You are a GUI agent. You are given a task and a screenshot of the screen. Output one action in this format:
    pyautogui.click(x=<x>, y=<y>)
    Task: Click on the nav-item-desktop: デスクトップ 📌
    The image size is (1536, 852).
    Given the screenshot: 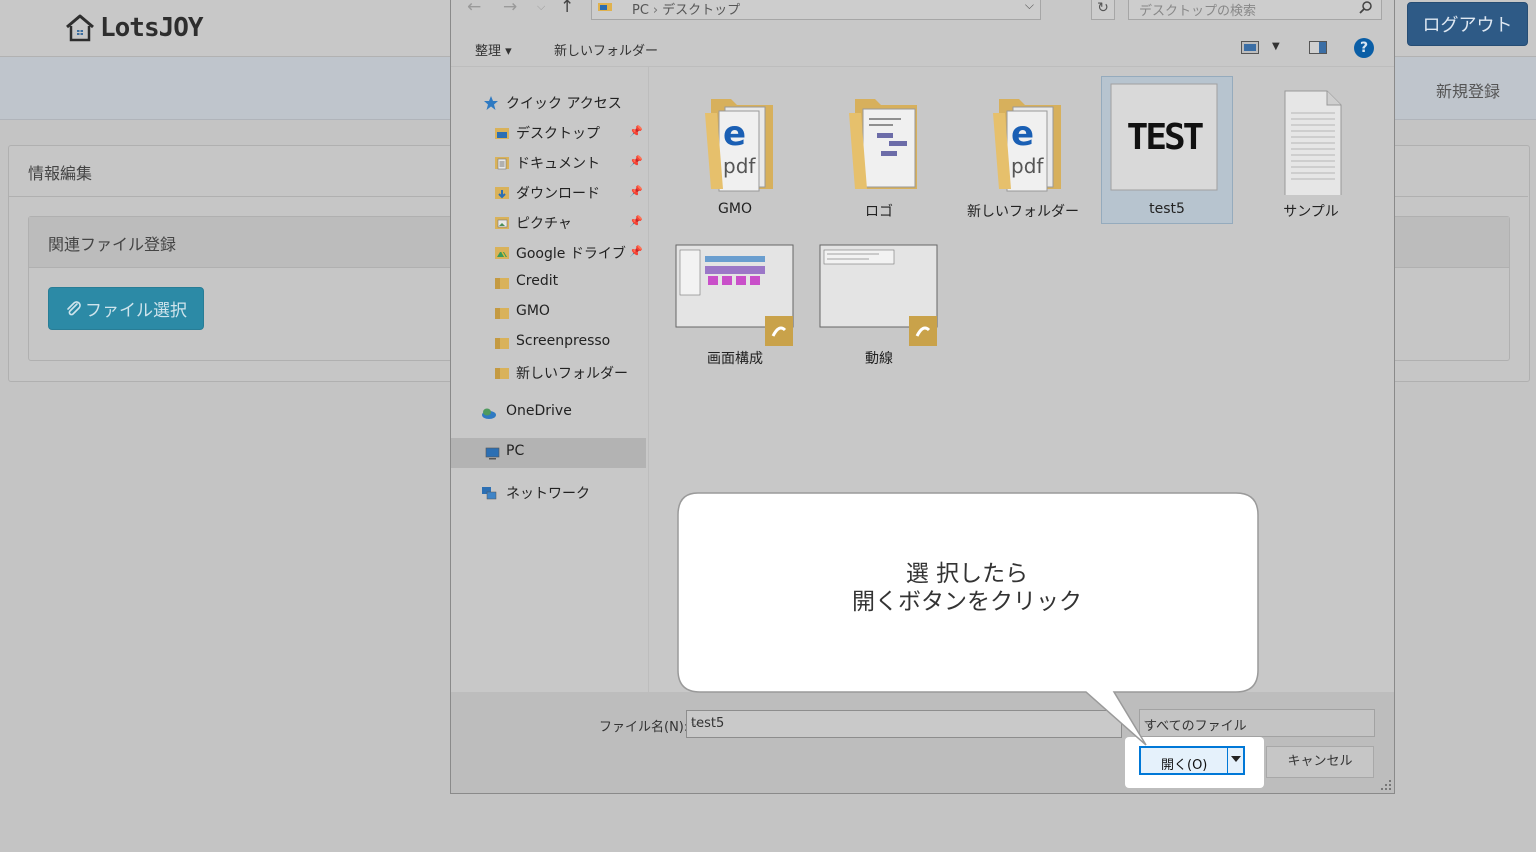 What is the action you would take?
    pyautogui.click(x=548, y=133)
    